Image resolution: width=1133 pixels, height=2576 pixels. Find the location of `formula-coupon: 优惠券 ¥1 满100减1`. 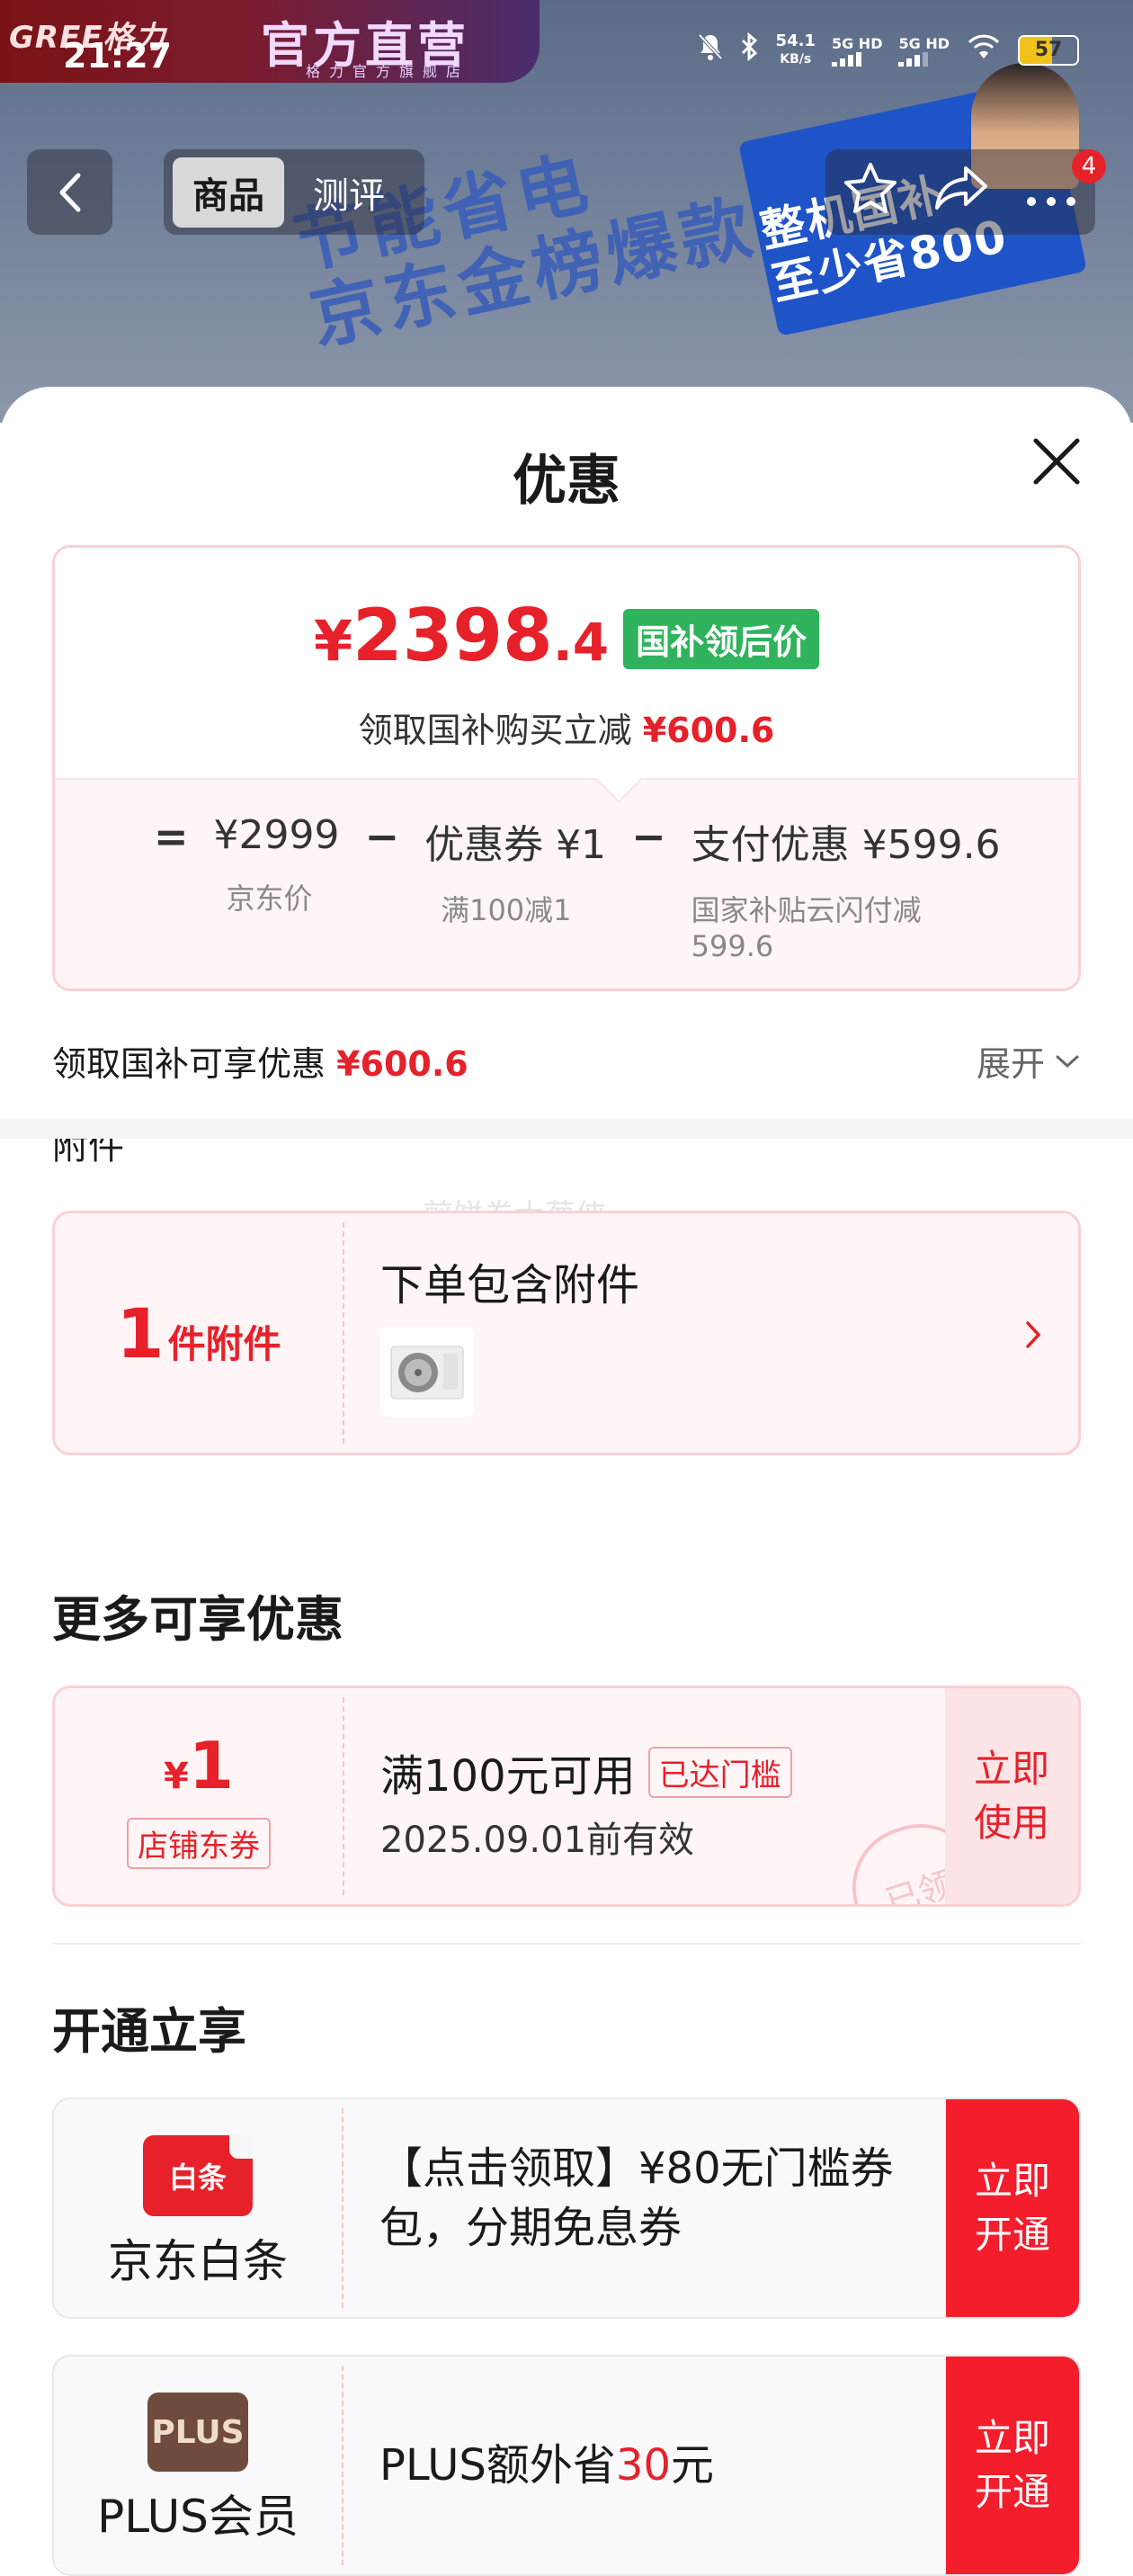

formula-coupon: 优惠券 ¥1 满100减1 is located at coordinates (515, 871).